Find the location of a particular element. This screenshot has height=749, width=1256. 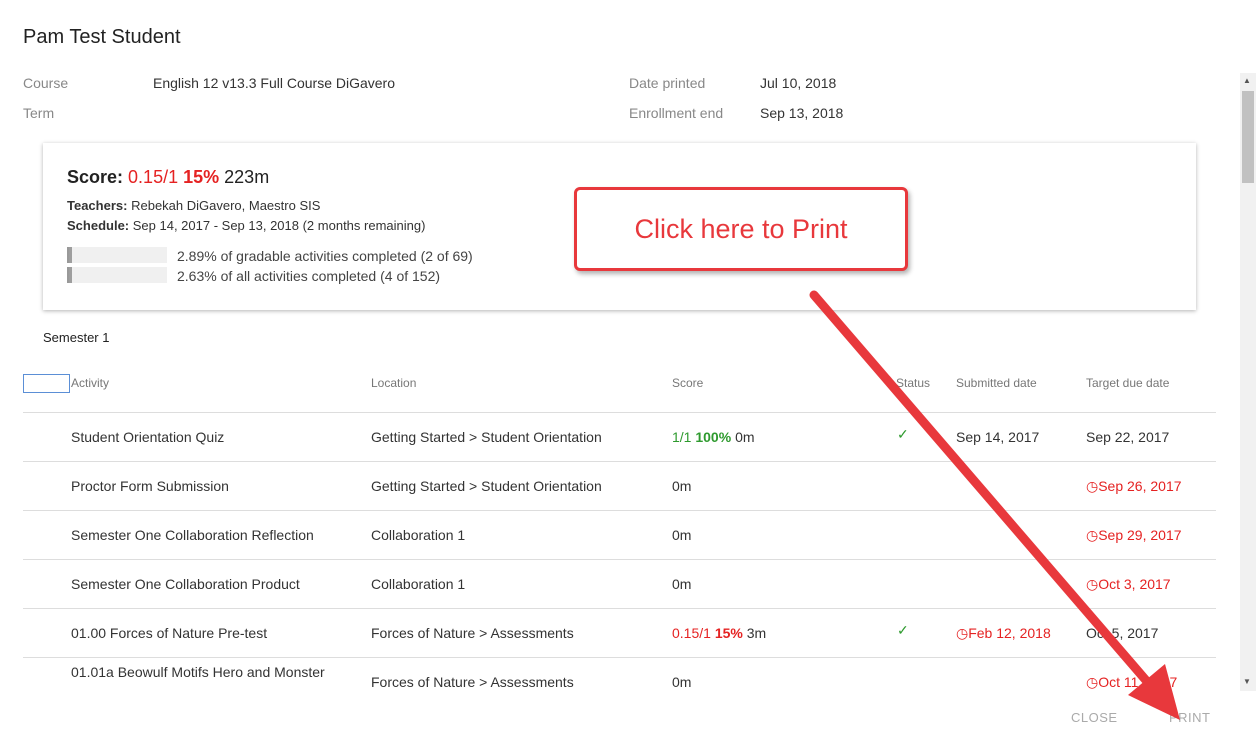

activity-score: 1/1 100% 0m is located at coordinates (713, 437).